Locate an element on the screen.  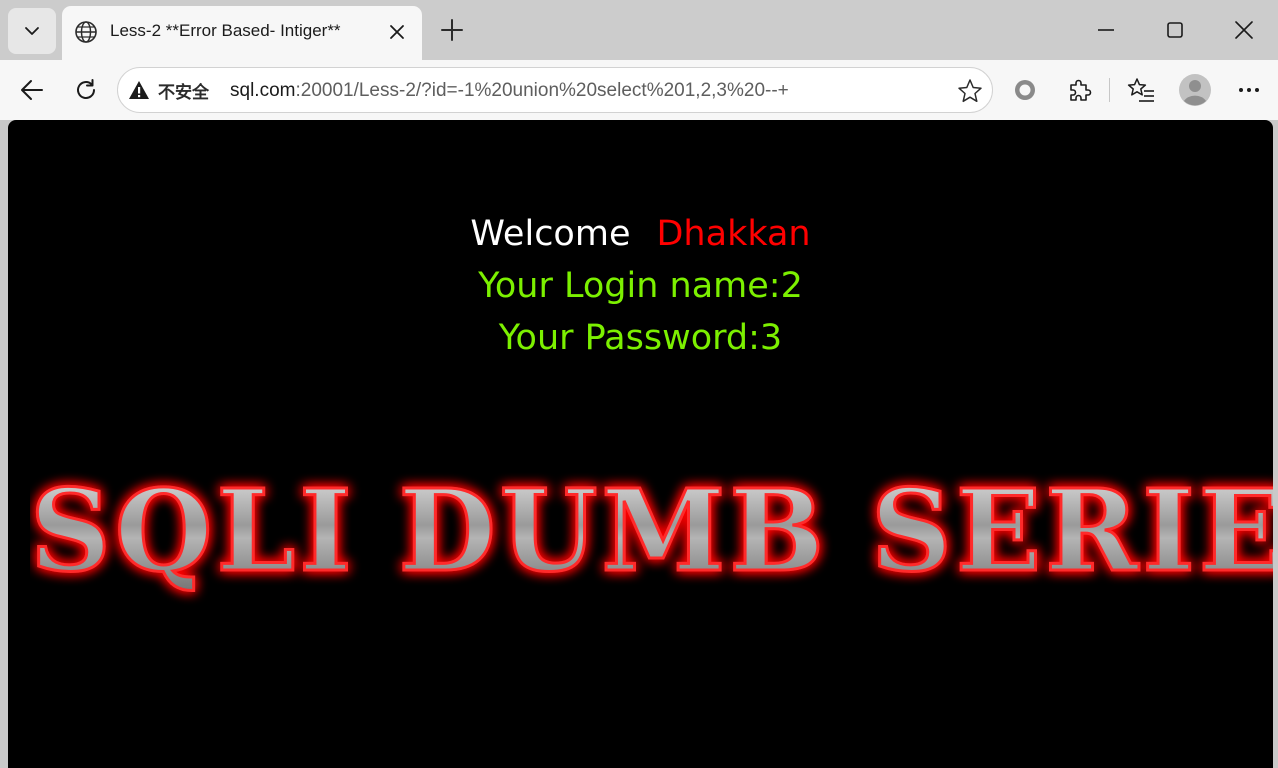
favorites-list-icon is located at coordinates (1140, 90).